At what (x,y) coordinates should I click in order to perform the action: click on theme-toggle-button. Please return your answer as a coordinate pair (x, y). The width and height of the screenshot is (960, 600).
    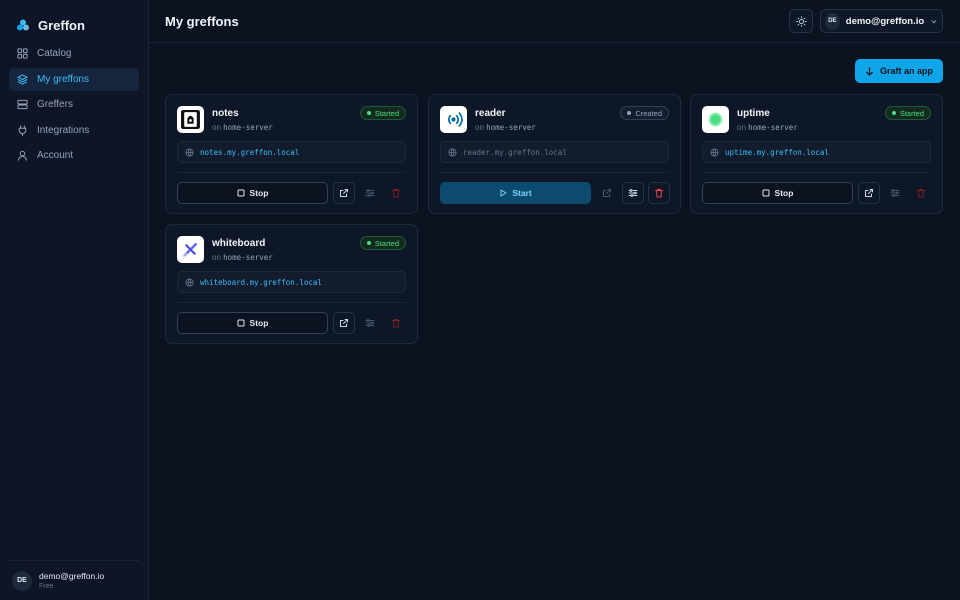
    Looking at the image, I should click on (801, 21).